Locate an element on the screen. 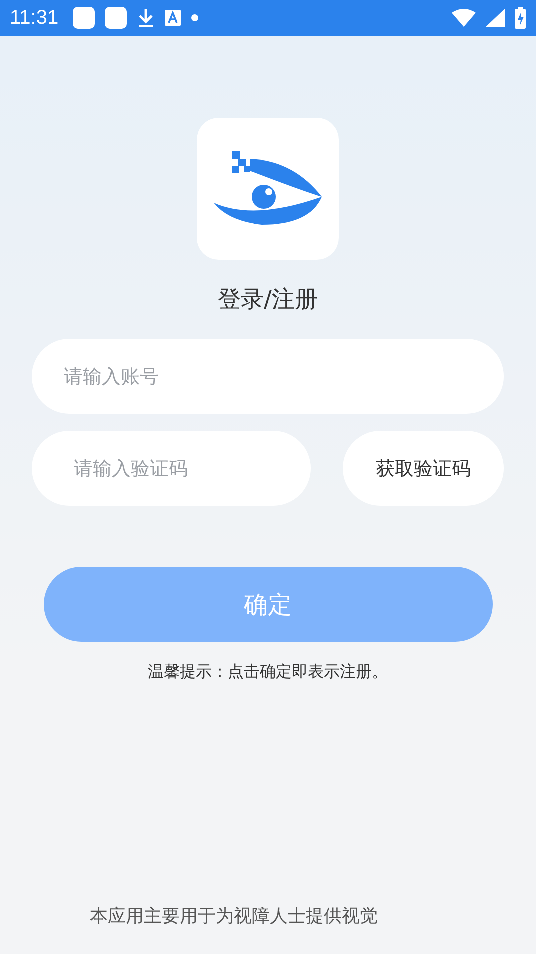 This screenshot has width=536, height=954. footer-text: 本应用主要用于为视障人士提供视觉 is located at coordinates (234, 916).